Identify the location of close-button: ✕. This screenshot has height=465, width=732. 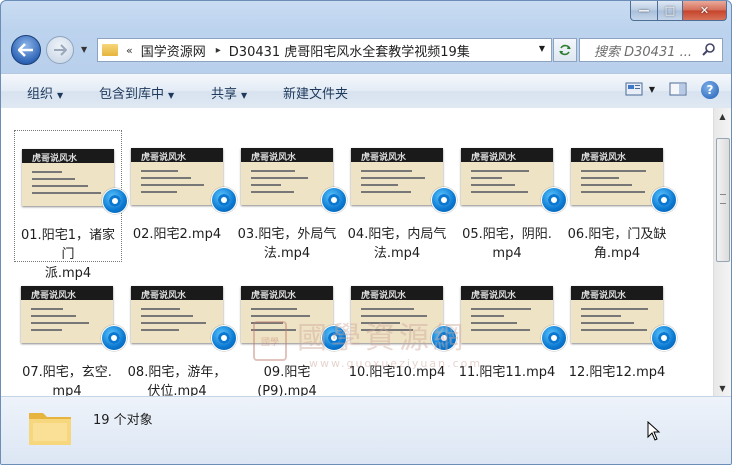
(705, 11).